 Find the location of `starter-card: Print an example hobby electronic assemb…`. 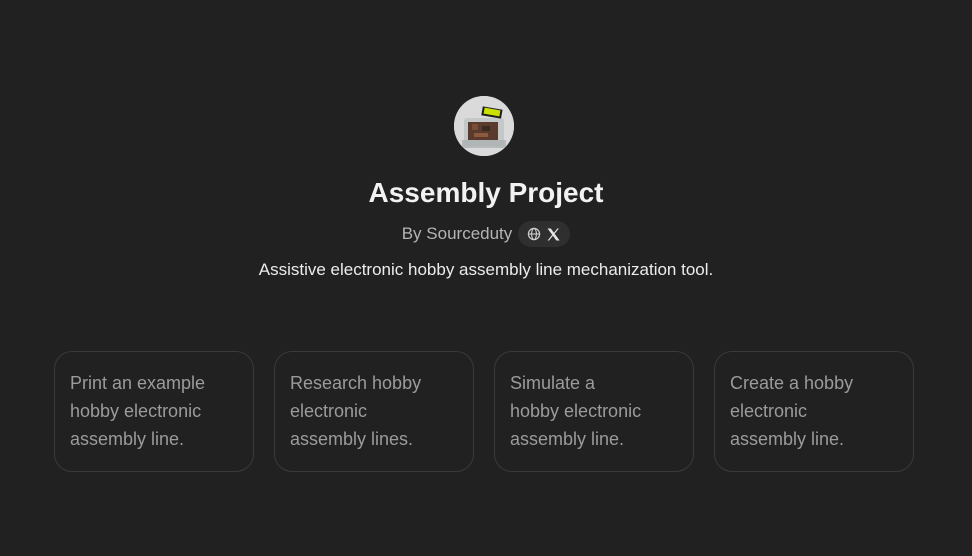

starter-card: Print an example hobby electronic assemb… is located at coordinates (154, 411).